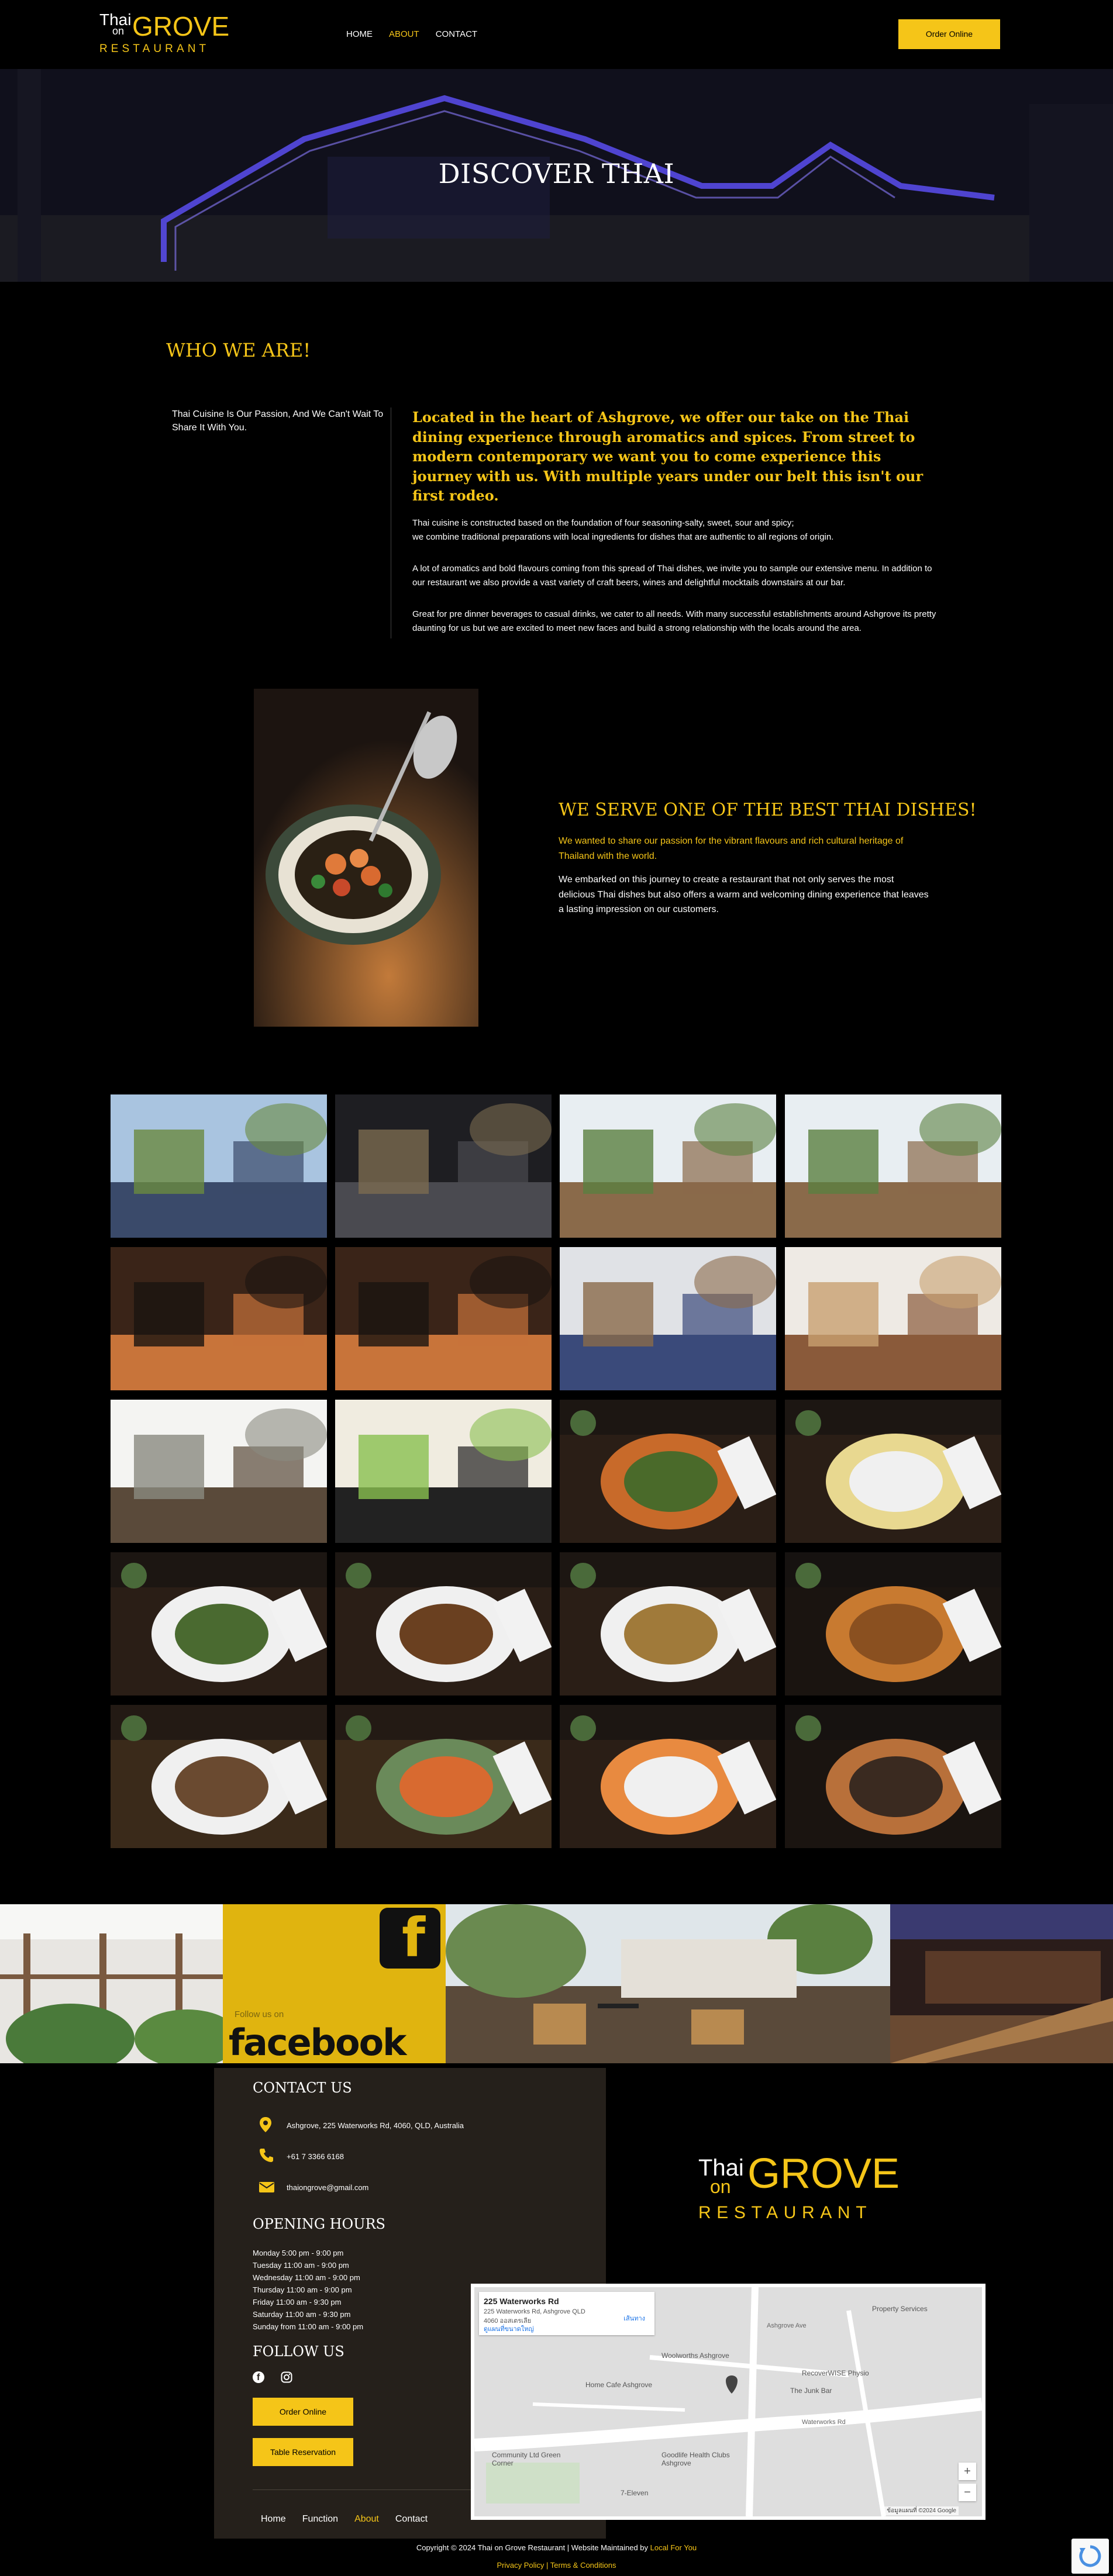 The image size is (1113, 2576). I want to click on footer-nav-about: About, so click(366, 2519).